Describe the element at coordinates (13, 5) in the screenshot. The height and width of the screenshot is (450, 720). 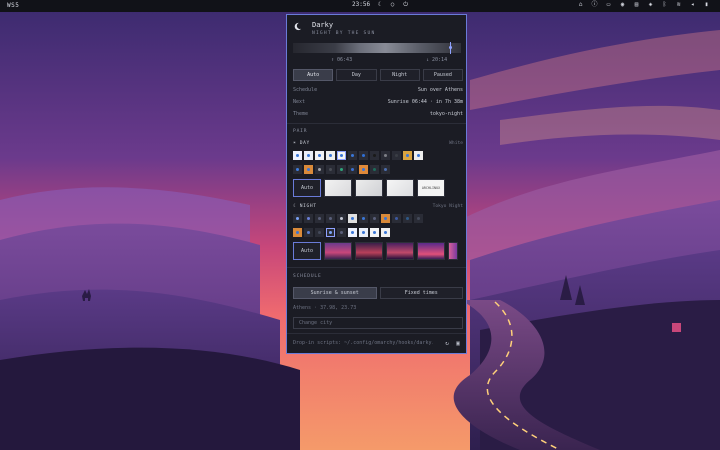
I see `workspace-indicator: WS5` at that location.